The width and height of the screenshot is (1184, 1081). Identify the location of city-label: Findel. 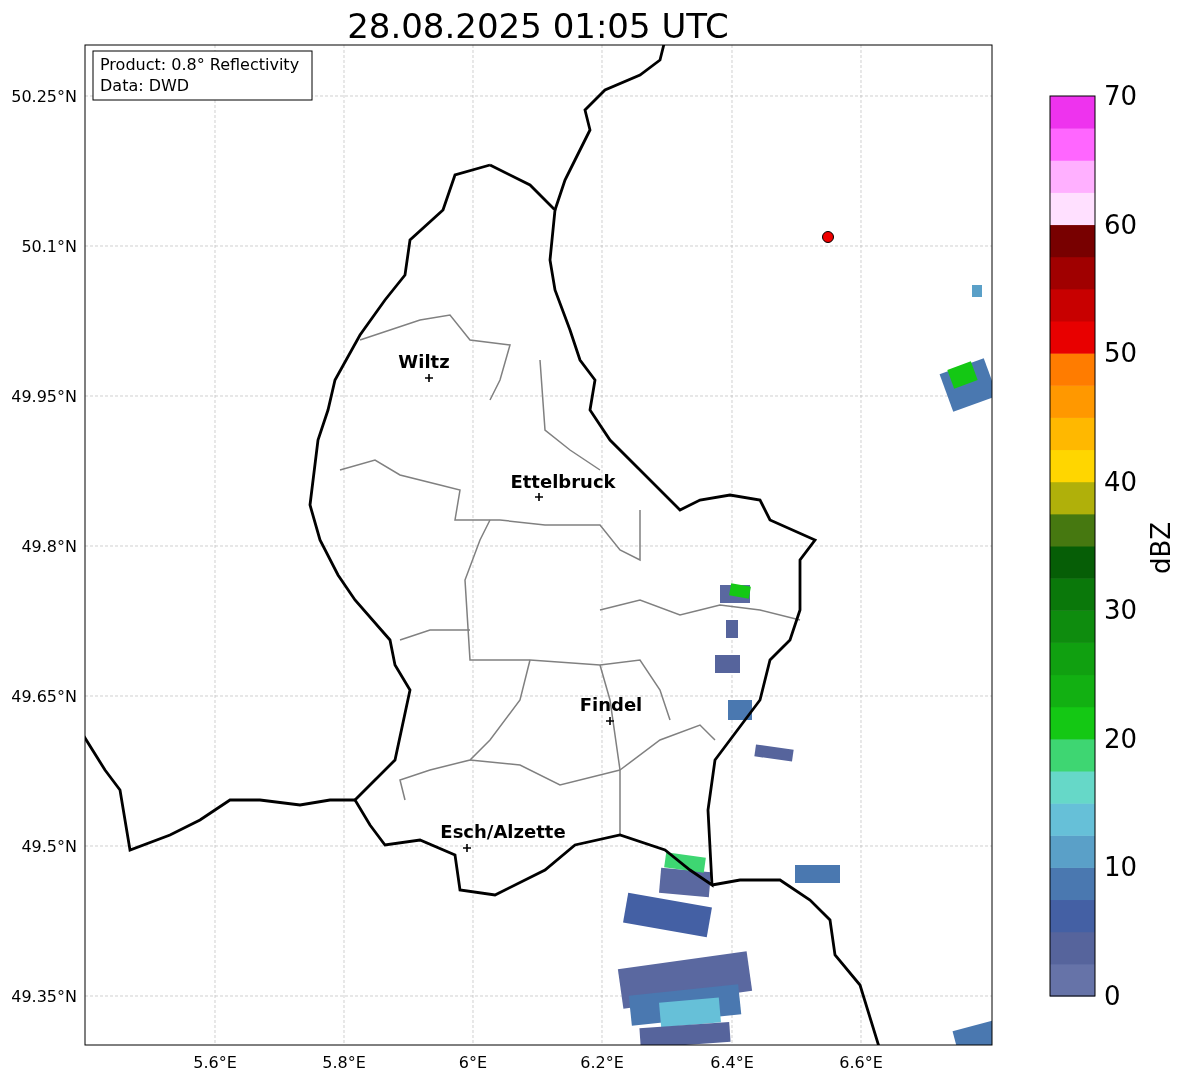
(611, 704).